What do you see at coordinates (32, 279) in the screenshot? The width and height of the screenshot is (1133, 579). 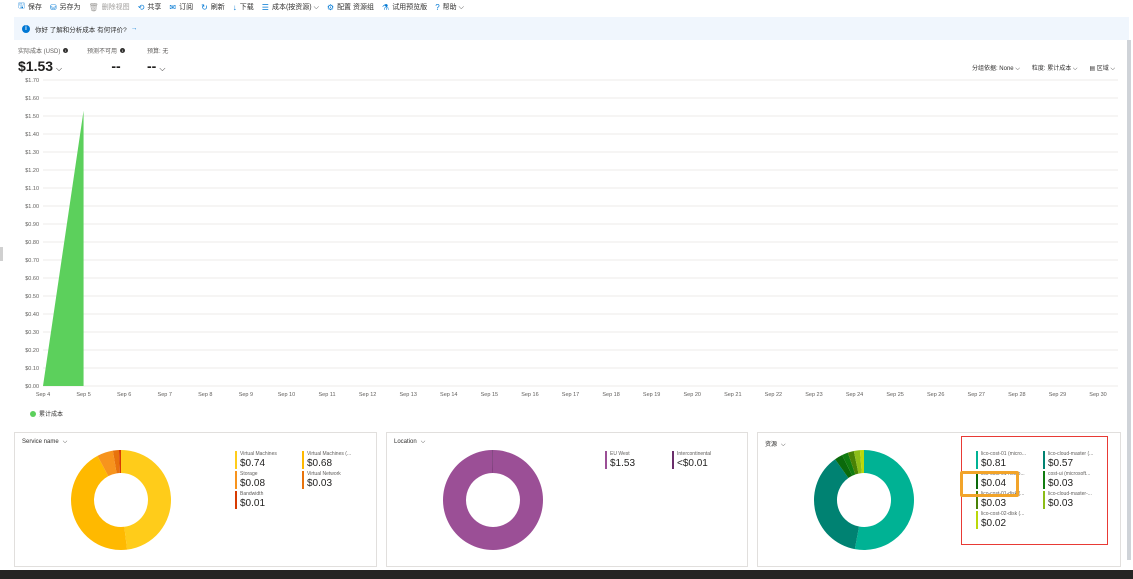 I see `y-tick-label: $0.60` at bounding box center [32, 279].